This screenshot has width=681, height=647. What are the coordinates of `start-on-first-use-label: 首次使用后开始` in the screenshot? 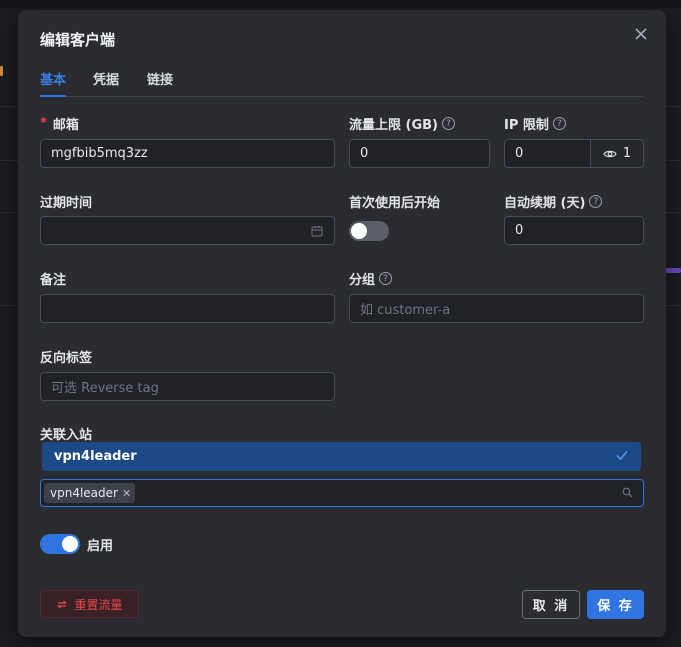 It's located at (394, 201).